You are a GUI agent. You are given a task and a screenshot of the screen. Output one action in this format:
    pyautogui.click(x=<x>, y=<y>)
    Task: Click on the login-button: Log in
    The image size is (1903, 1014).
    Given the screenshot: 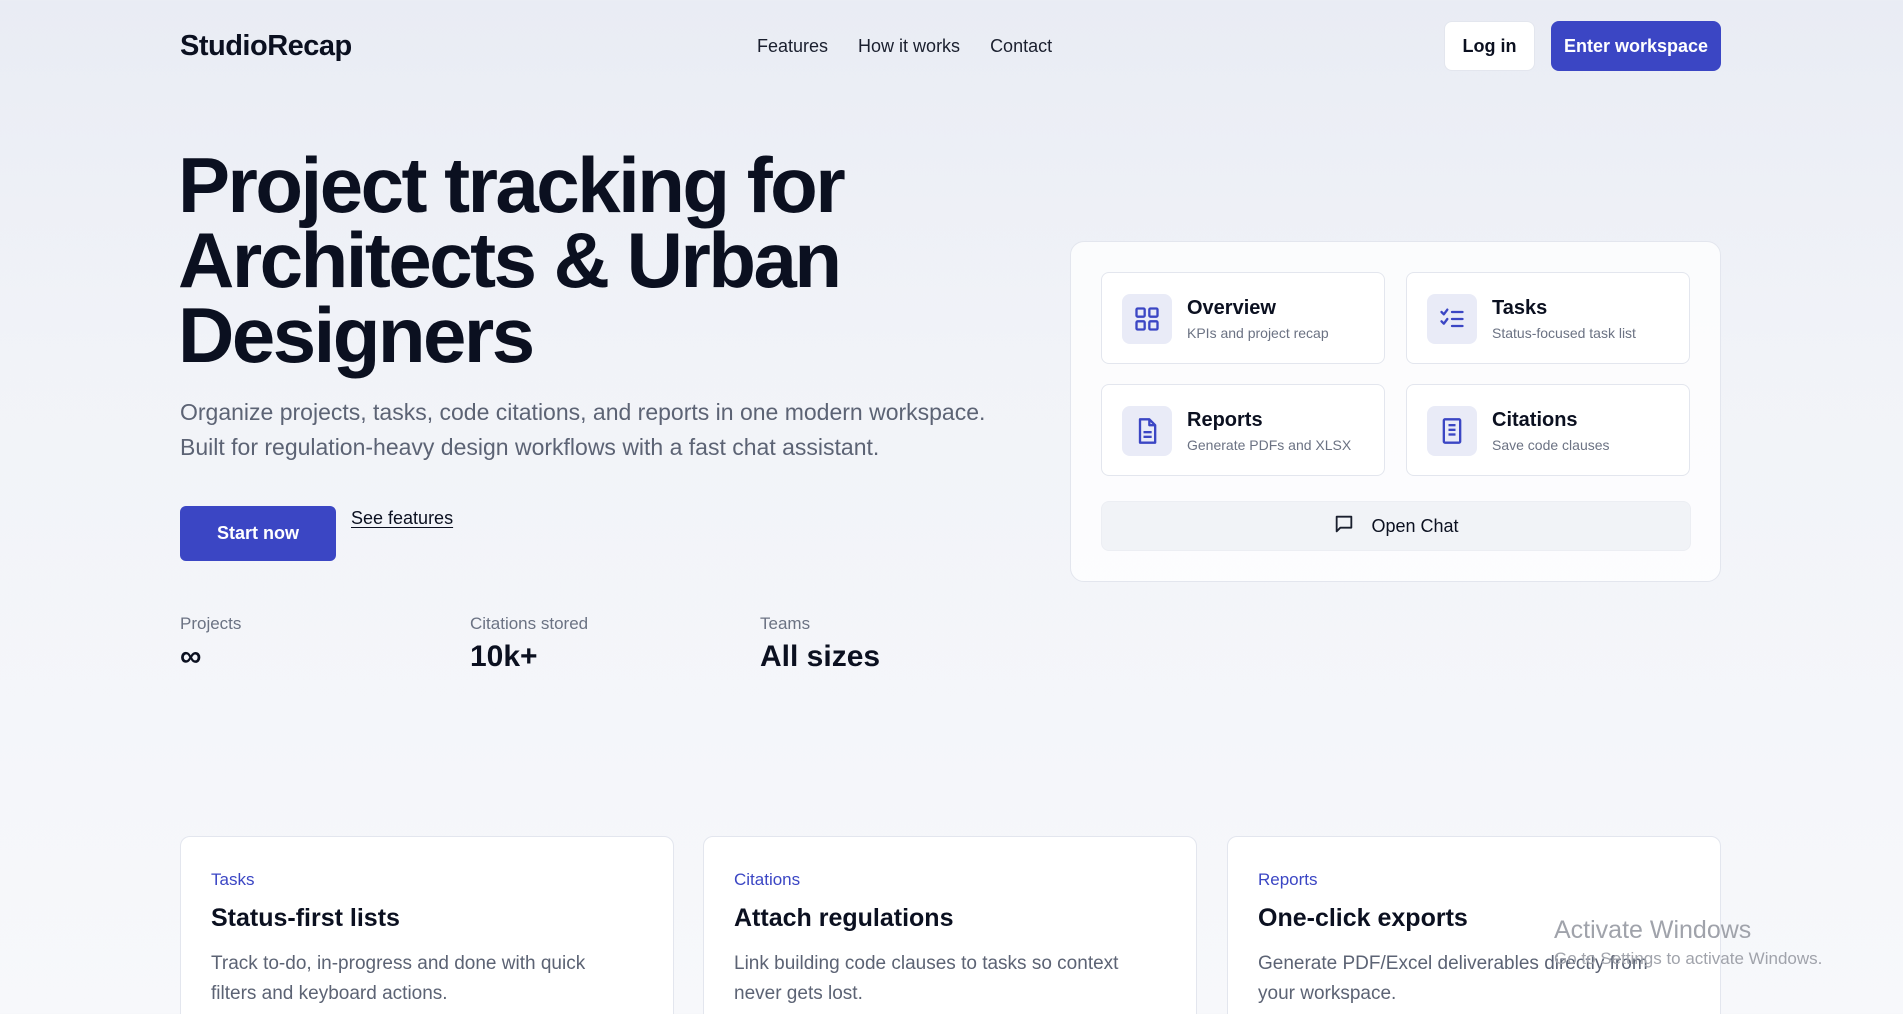 What is the action you would take?
    pyautogui.click(x=1489, y=46)
    